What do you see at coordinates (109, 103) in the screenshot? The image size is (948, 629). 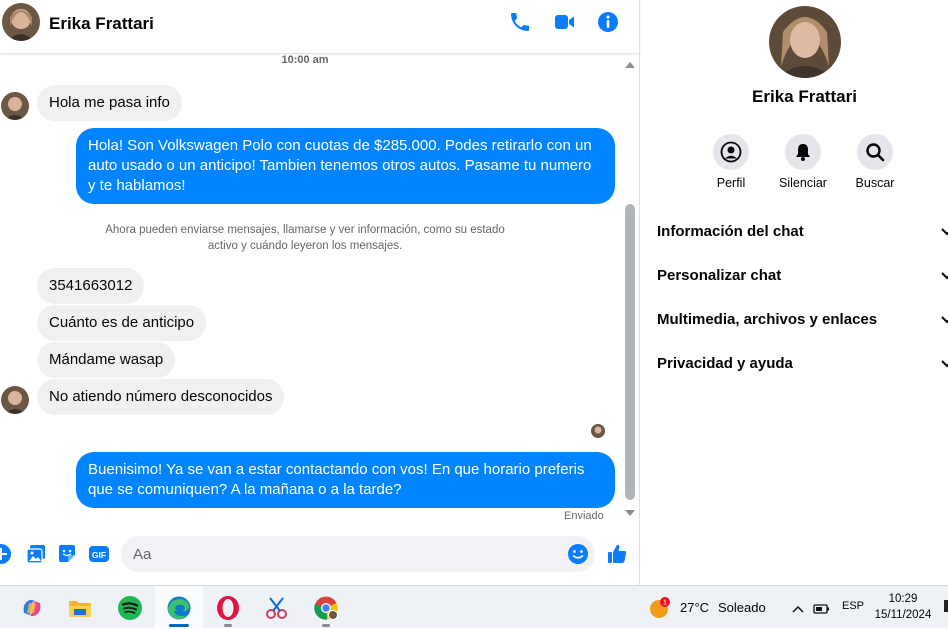 I see `incoming-message: Hola me pasa info` at bounding box center [109, 103].